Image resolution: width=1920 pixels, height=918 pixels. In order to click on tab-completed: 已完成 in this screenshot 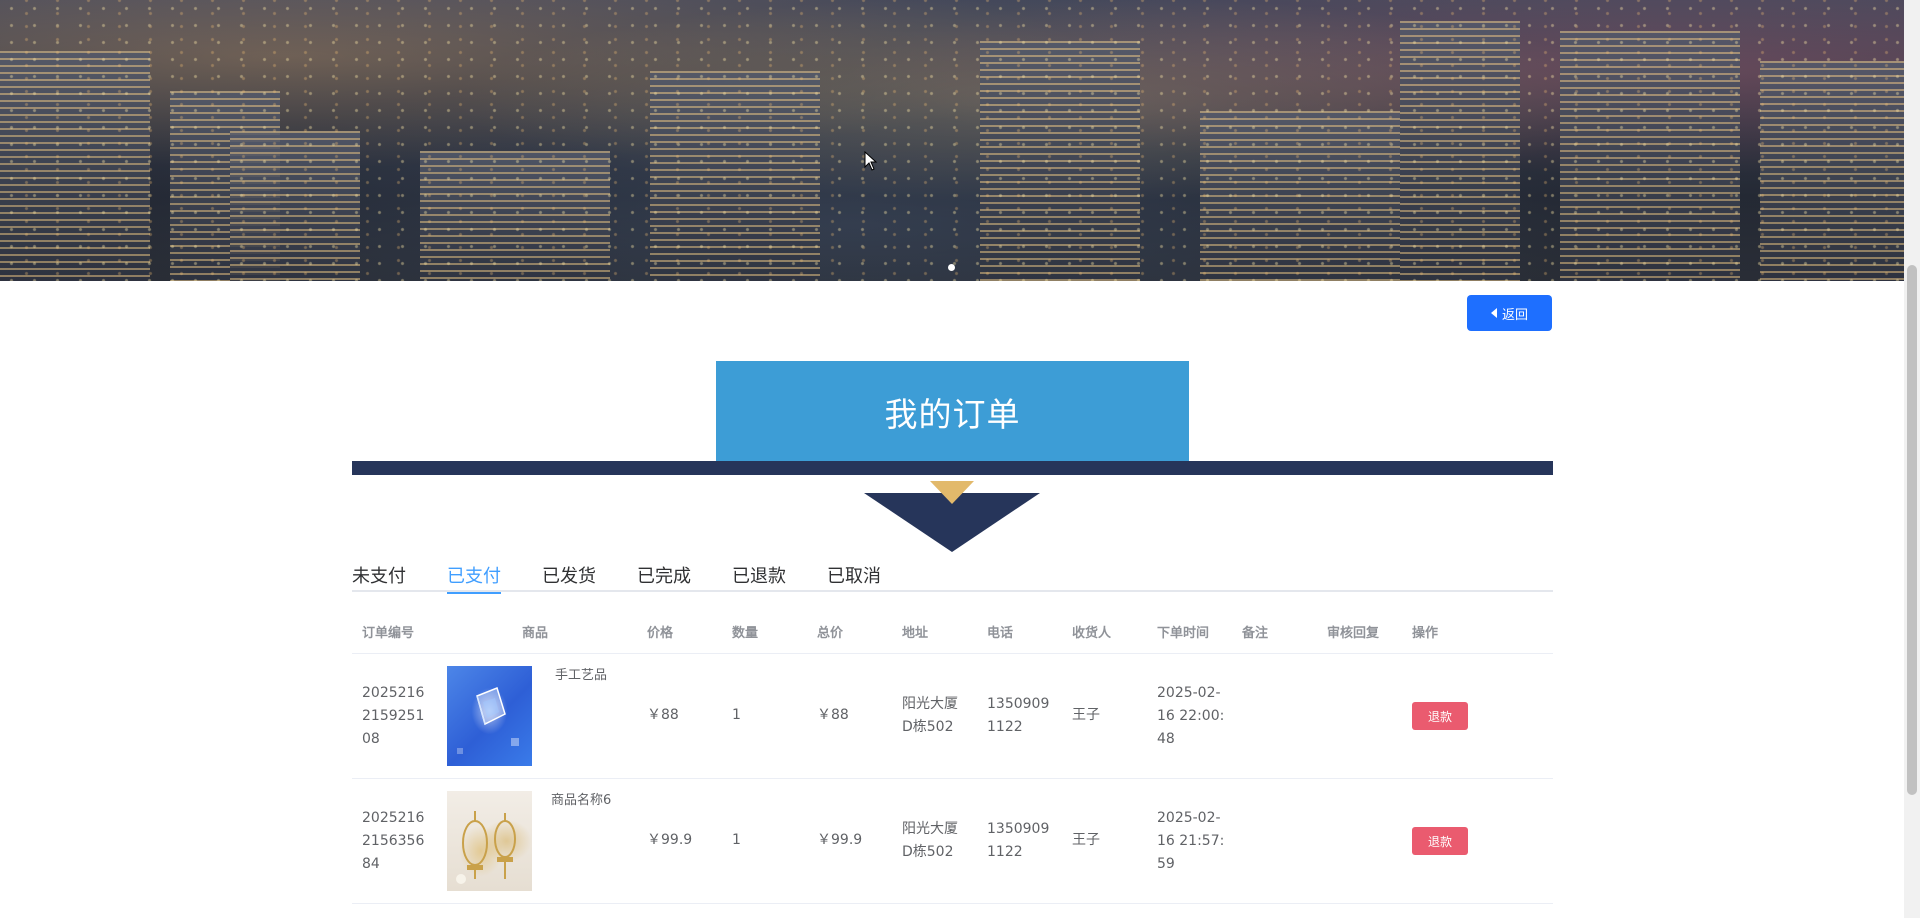, I will do `click(664, 574)`.